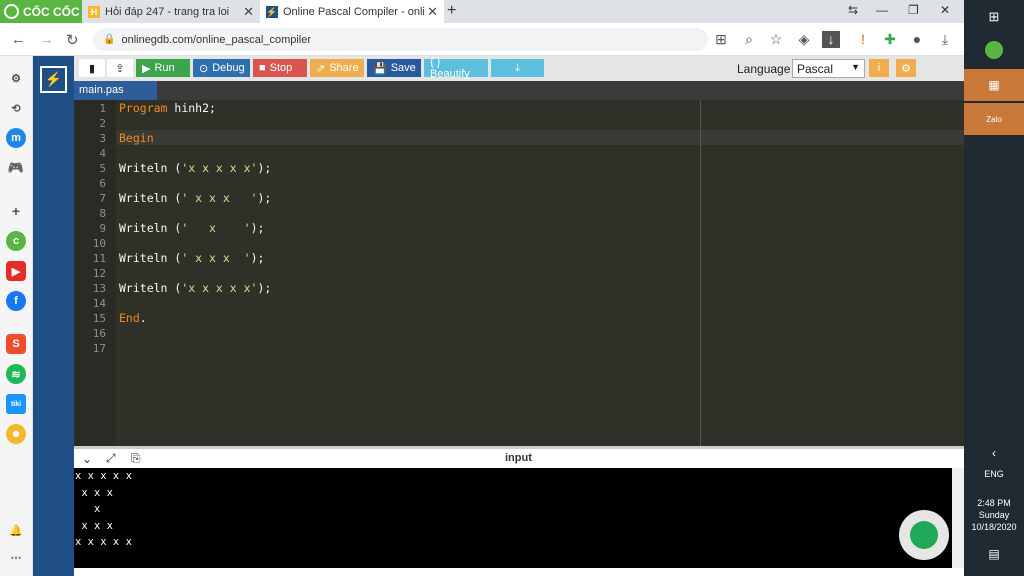  I want to click on terminal-output, so click(513, 518).